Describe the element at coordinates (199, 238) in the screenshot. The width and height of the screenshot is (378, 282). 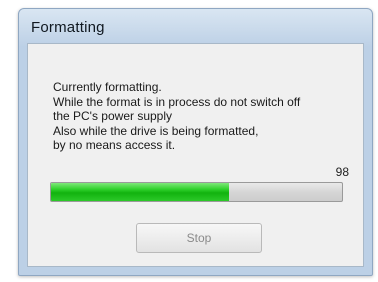
I see `stop-button: Stop` at that location.